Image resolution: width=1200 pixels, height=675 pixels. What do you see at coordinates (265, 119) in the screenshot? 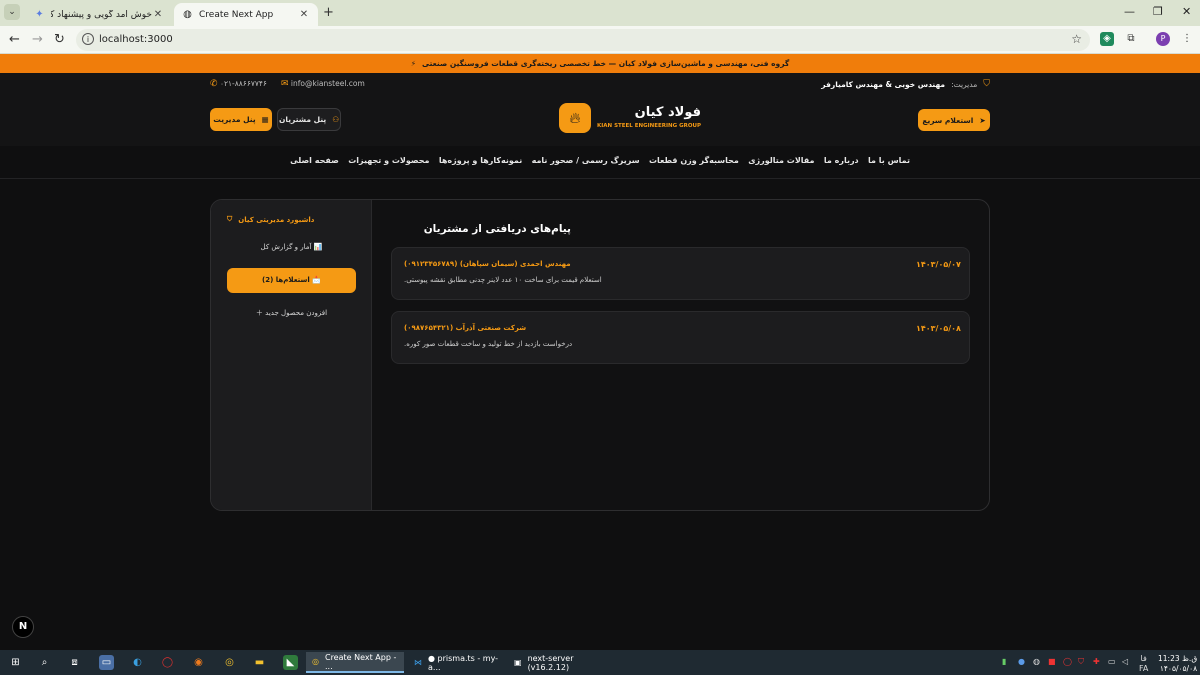
I see `grid-icon: ▦` at bounding box center [265, 119].